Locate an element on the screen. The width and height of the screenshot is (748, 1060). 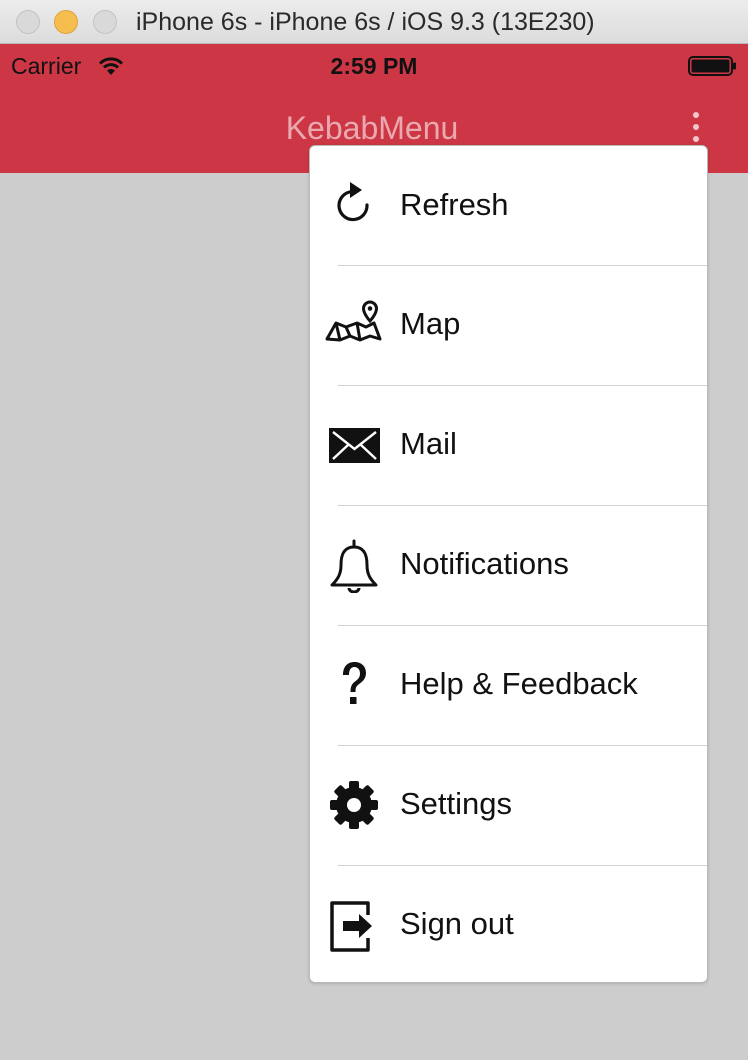
menu-item-label: Help & Feedback is located at coordinates (519, 683).